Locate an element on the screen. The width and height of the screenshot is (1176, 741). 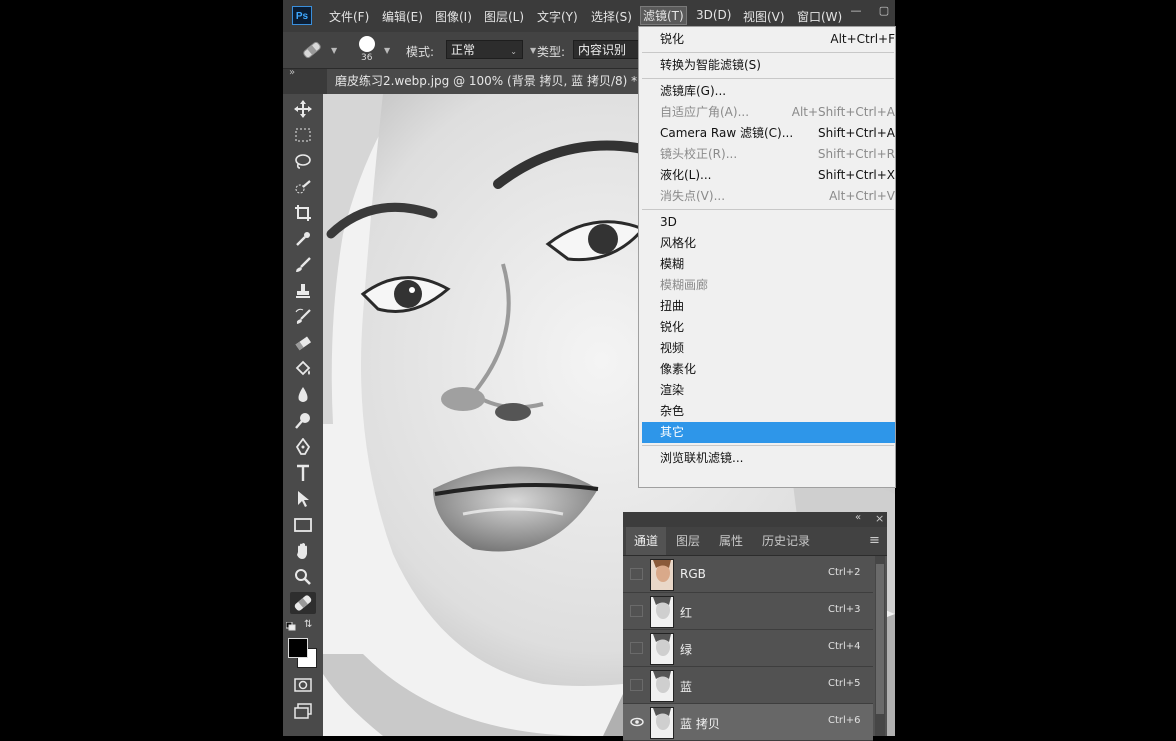
screen-mode-icon is located at coordinates (303, 711).